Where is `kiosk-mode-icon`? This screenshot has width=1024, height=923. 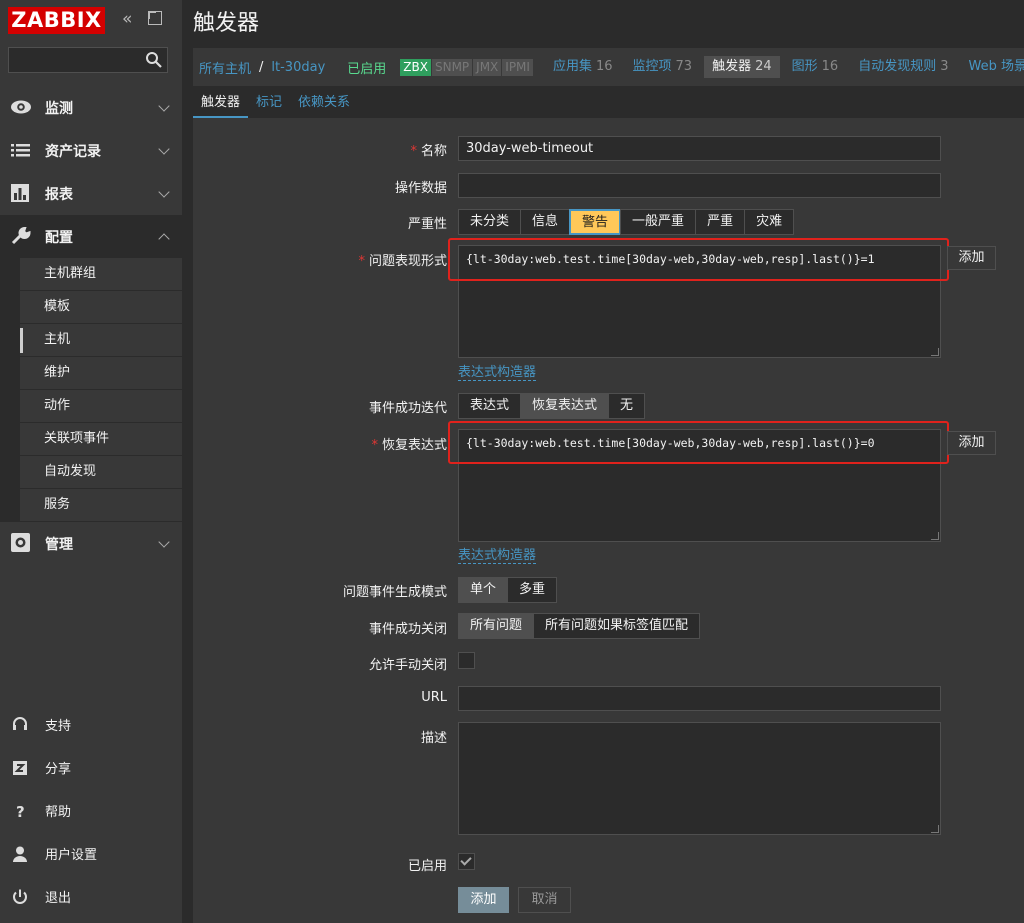
kiosk-mode-icon is located at coordinates (155, 18).